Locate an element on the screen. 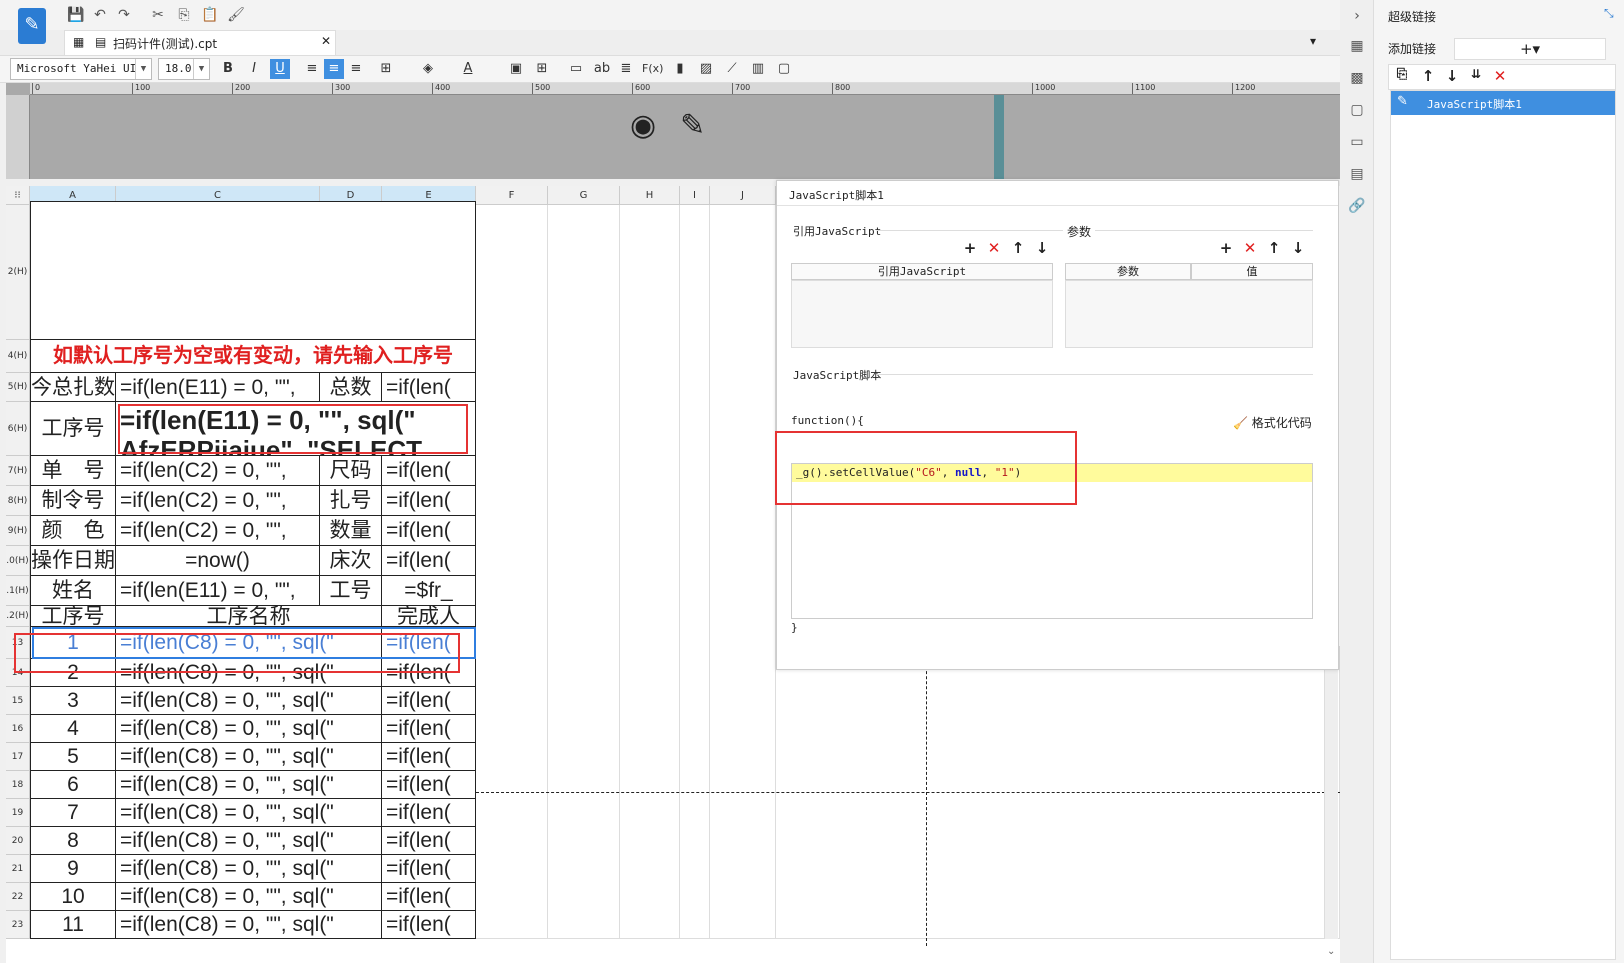  column-header: F is located at coordinates (512, 195).